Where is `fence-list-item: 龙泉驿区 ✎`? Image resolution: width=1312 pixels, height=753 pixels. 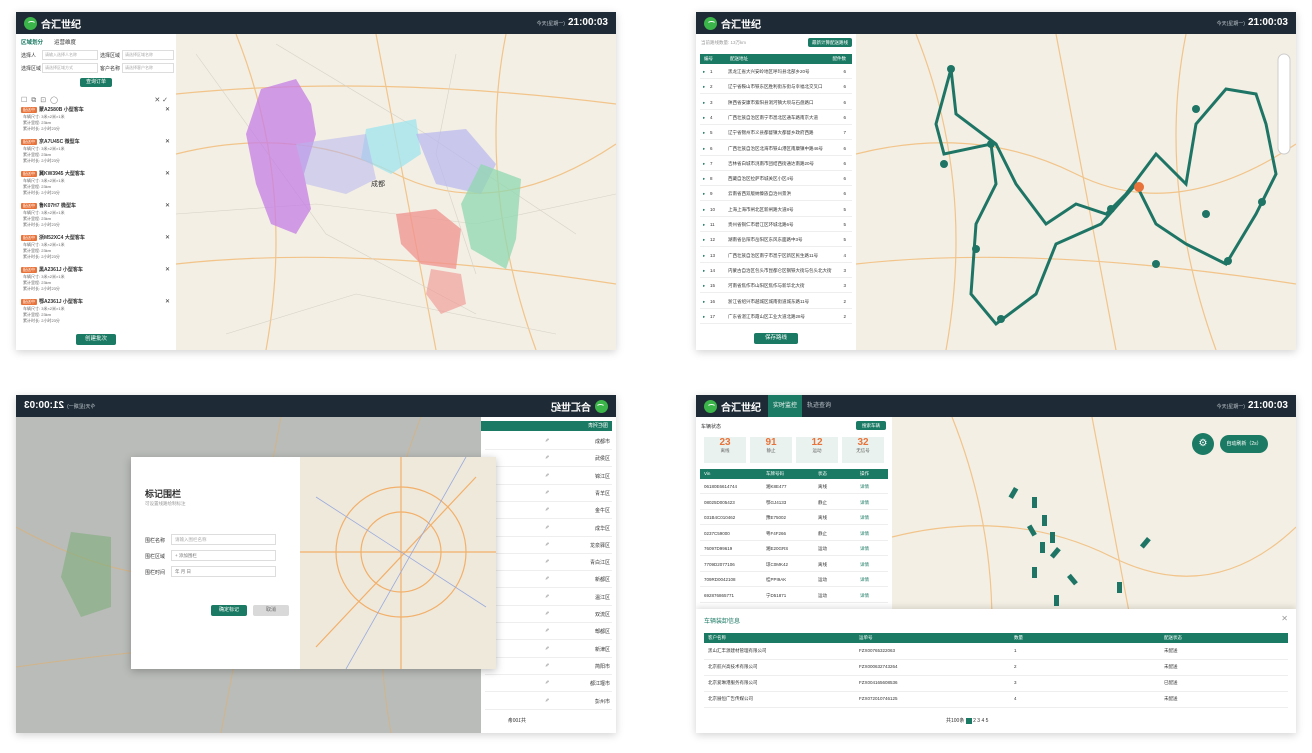
fence-list-item: 龙泉驿区 ✎ is located at coordinates (548, 546).